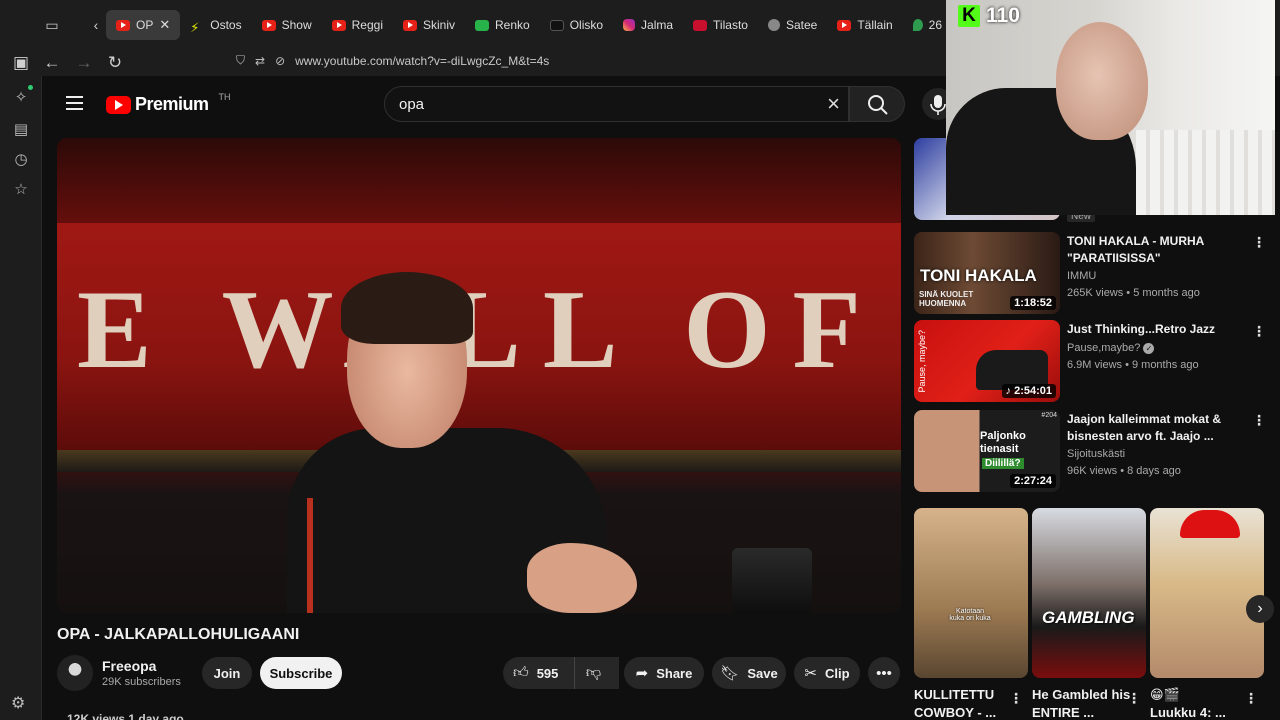 The width and height of the screenshot is (1280, 720). Describe the element at coordinates (457, 442) in the screenshot. I see `video-speaker-figure` at that location.